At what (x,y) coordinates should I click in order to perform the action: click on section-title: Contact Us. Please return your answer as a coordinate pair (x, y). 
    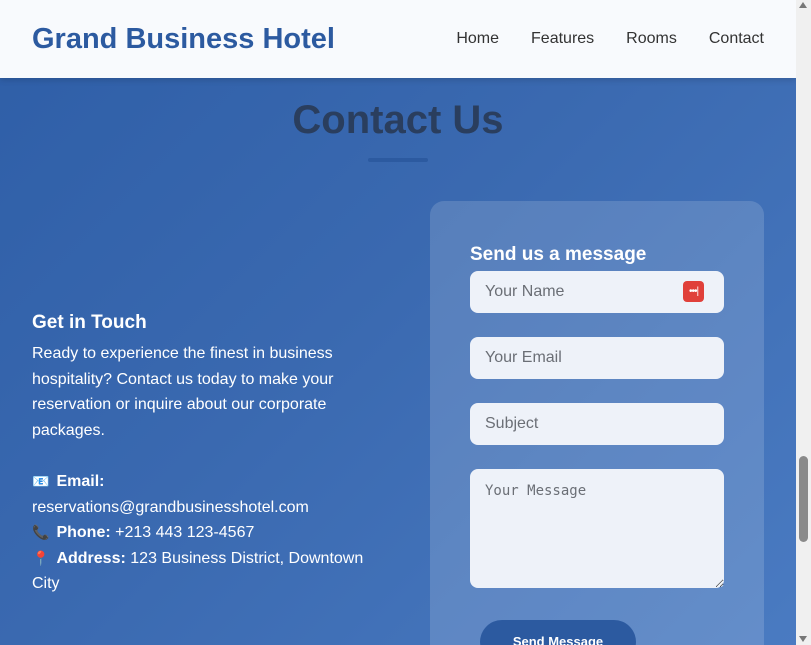
    Looking at the image, I should click on (398, 120).